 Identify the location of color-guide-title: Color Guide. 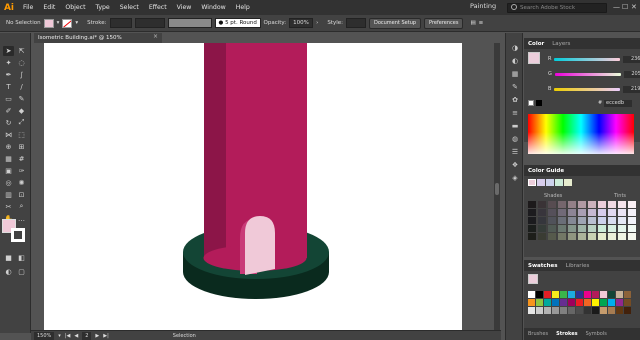
(546, 171).